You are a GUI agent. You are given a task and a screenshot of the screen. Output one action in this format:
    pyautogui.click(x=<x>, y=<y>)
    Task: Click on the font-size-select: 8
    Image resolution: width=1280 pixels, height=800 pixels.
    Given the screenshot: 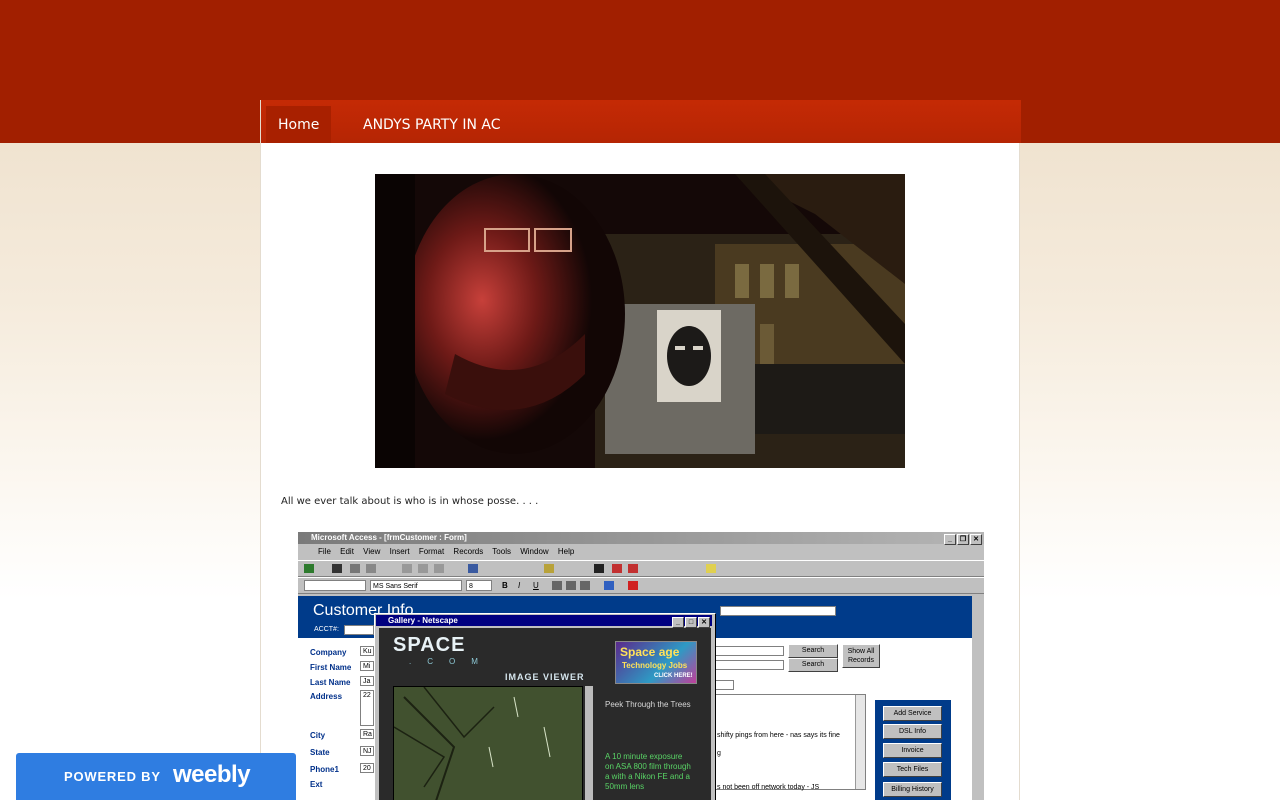 What is the action you would take?
    pyautogui.click(x=479, y=585)
    